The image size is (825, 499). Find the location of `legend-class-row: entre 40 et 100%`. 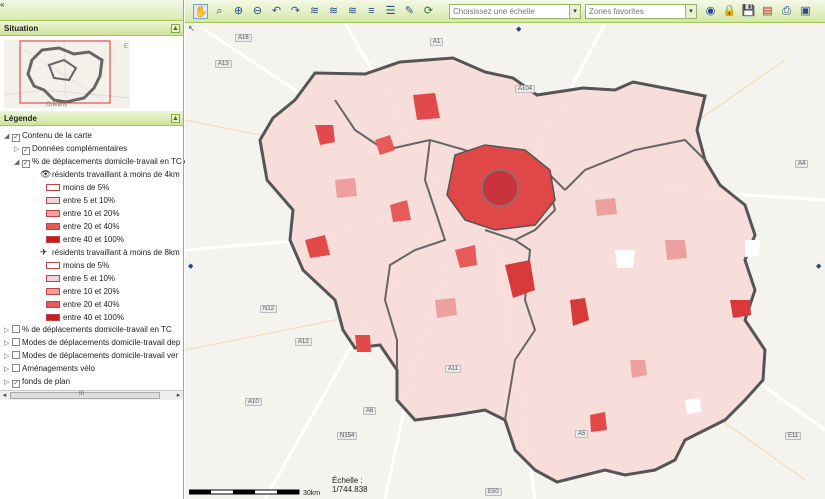

legend-class-row: entre 40 et 100% is located at coordinates (85, 239).